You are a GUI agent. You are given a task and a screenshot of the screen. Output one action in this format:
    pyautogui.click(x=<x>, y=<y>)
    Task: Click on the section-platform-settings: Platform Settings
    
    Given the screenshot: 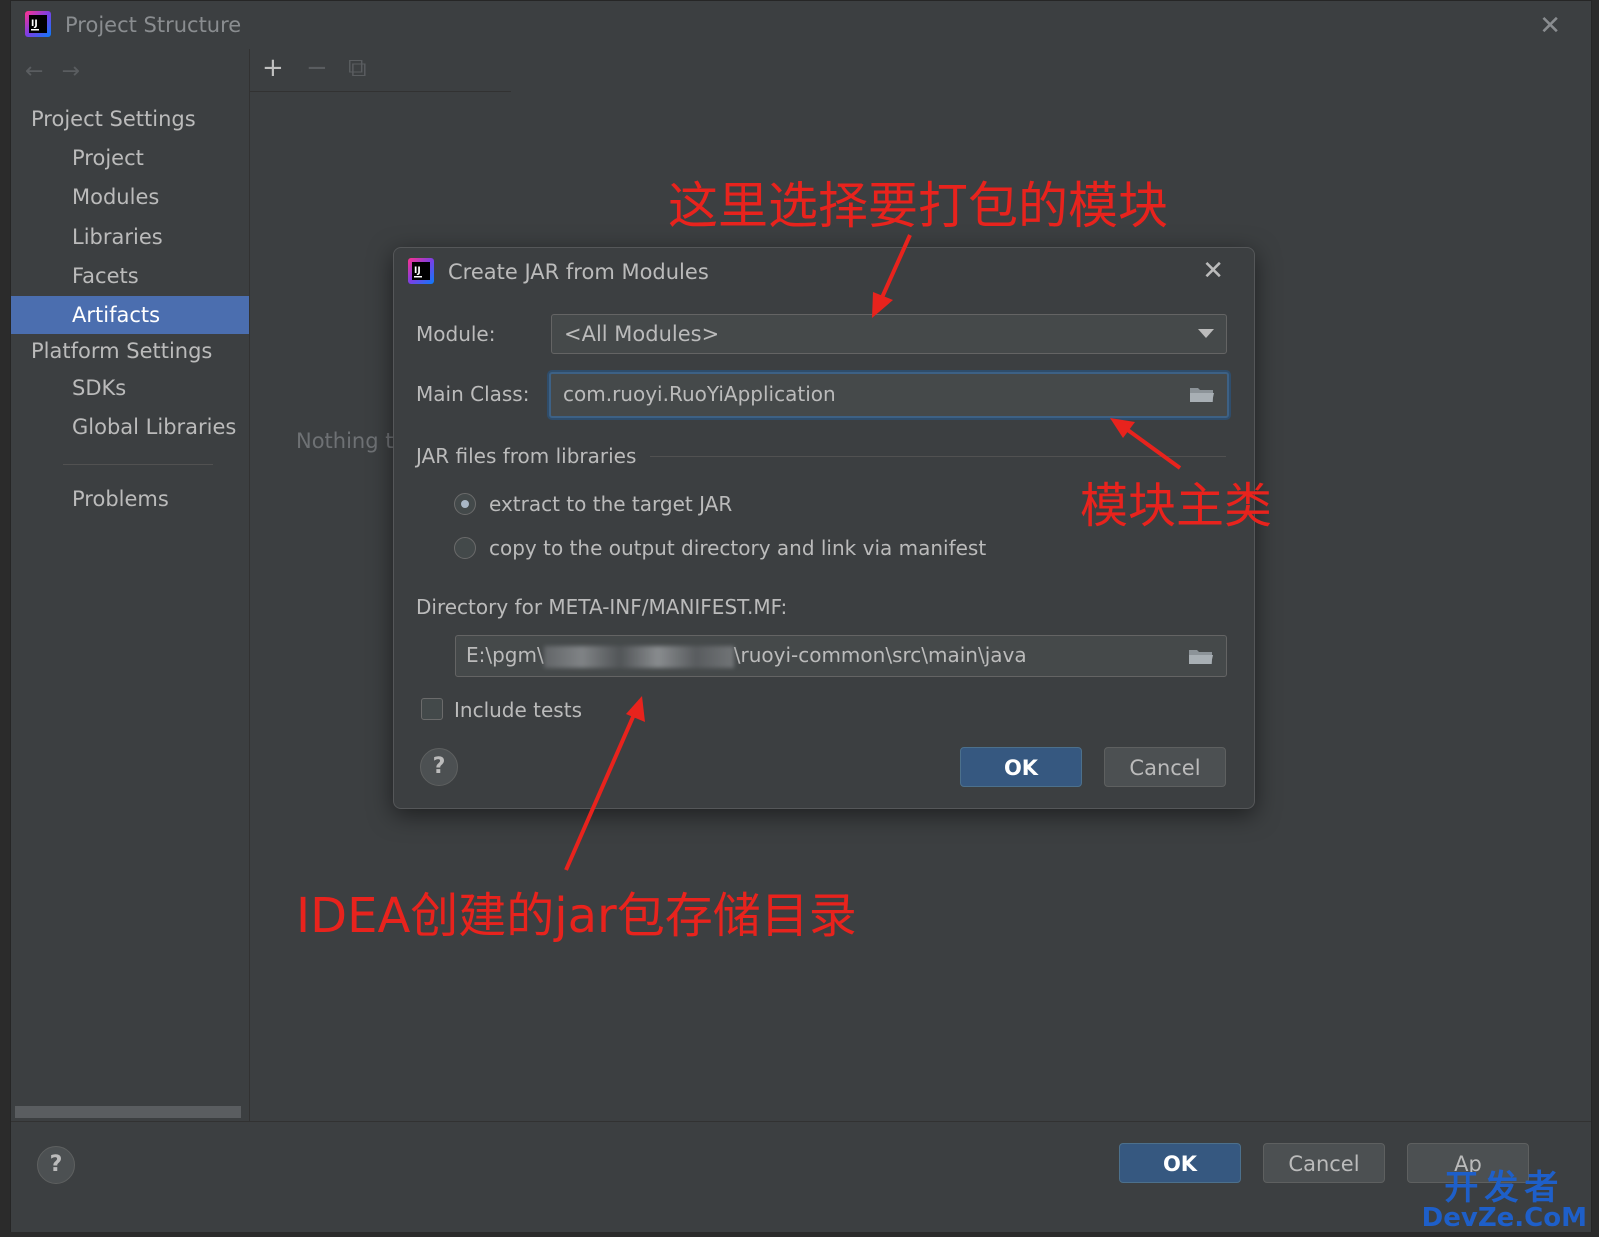 What is the action you would take?
    pyautogui.click(x=122, y=351)
    